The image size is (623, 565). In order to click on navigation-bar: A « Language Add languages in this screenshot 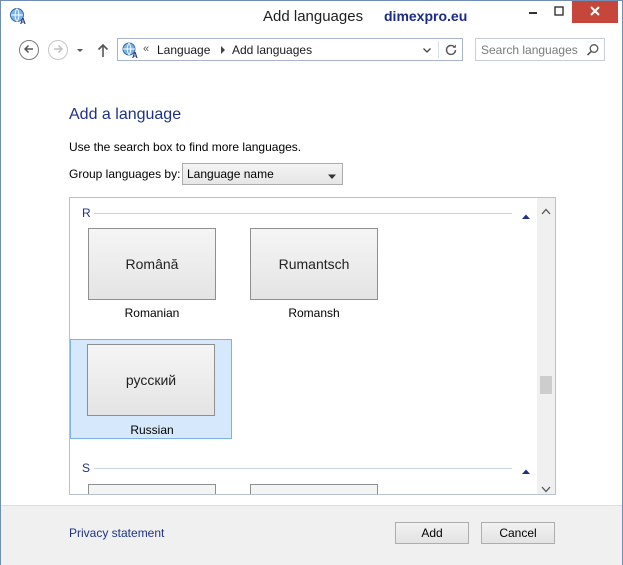, I will do `click(311, 50)`.